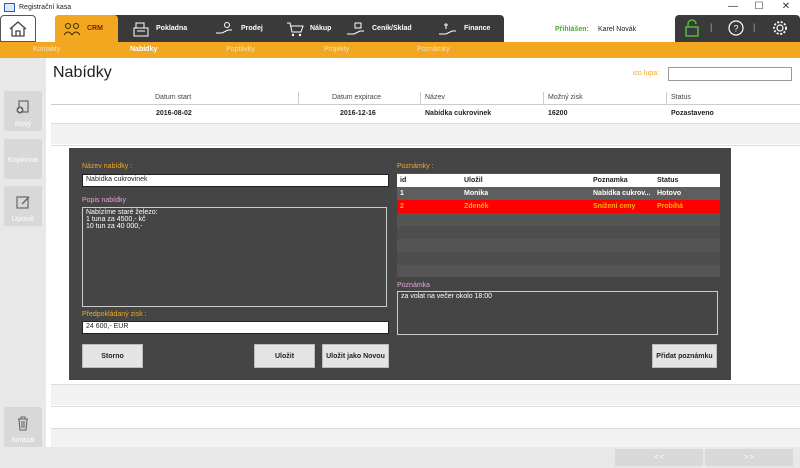 This screenshot has height=468, width=800. Describe the element at coordinates (447, 28) in the screenshot. I see `hand-money-icon` at that location.